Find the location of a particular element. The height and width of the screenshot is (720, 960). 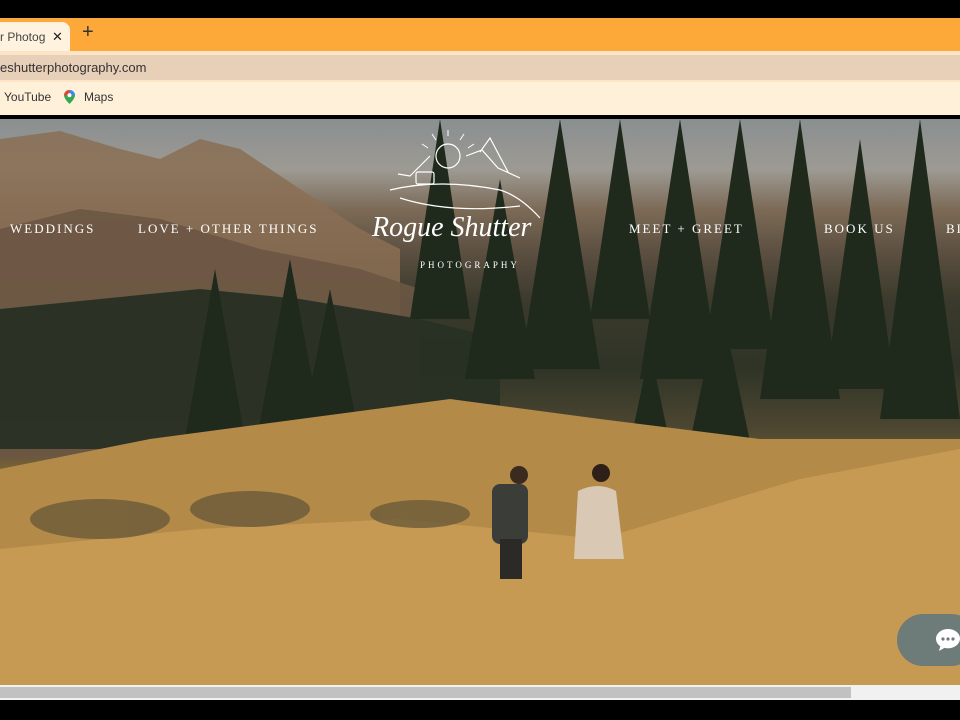

window-top-border is located at coordinates (480, 9).